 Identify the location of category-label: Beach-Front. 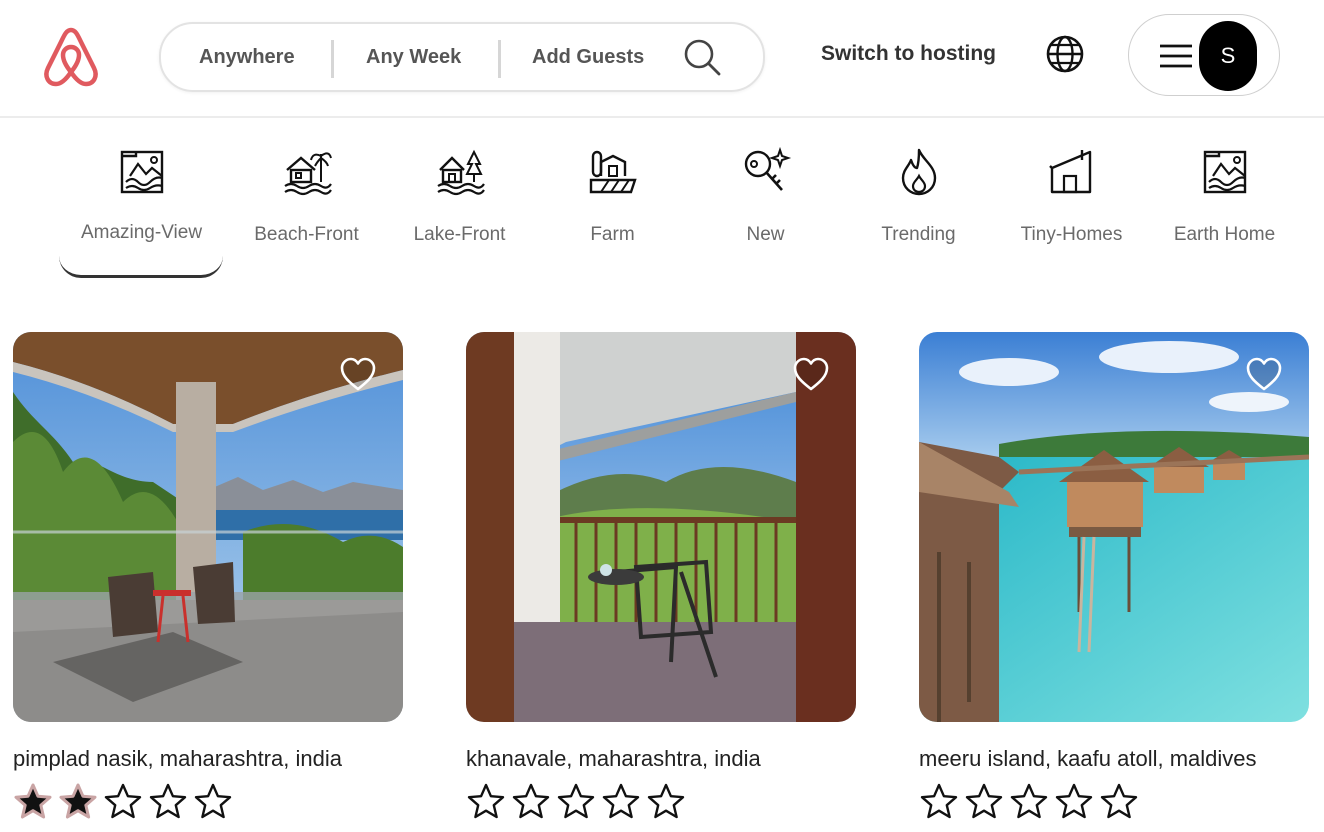
(306, 234).